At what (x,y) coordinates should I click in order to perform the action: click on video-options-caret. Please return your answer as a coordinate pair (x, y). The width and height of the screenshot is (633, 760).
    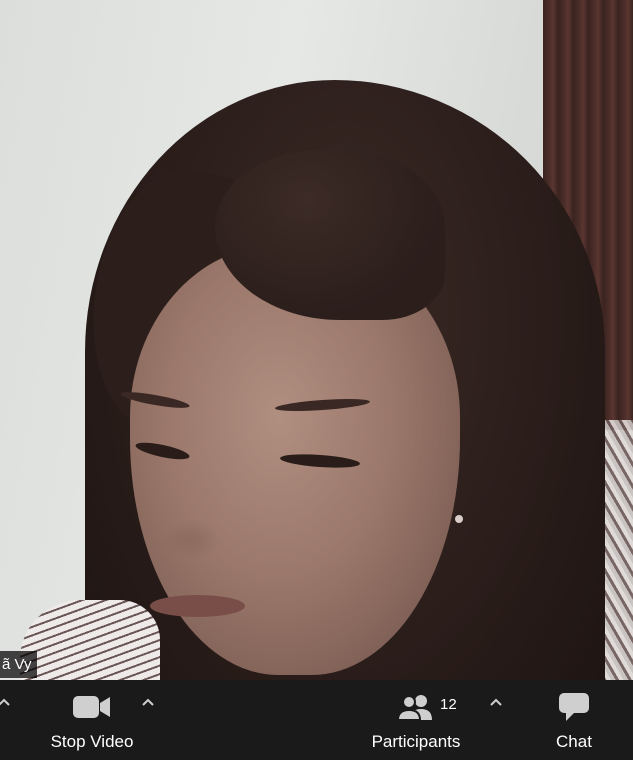
    Looking at the image, I should click on (148, 702).